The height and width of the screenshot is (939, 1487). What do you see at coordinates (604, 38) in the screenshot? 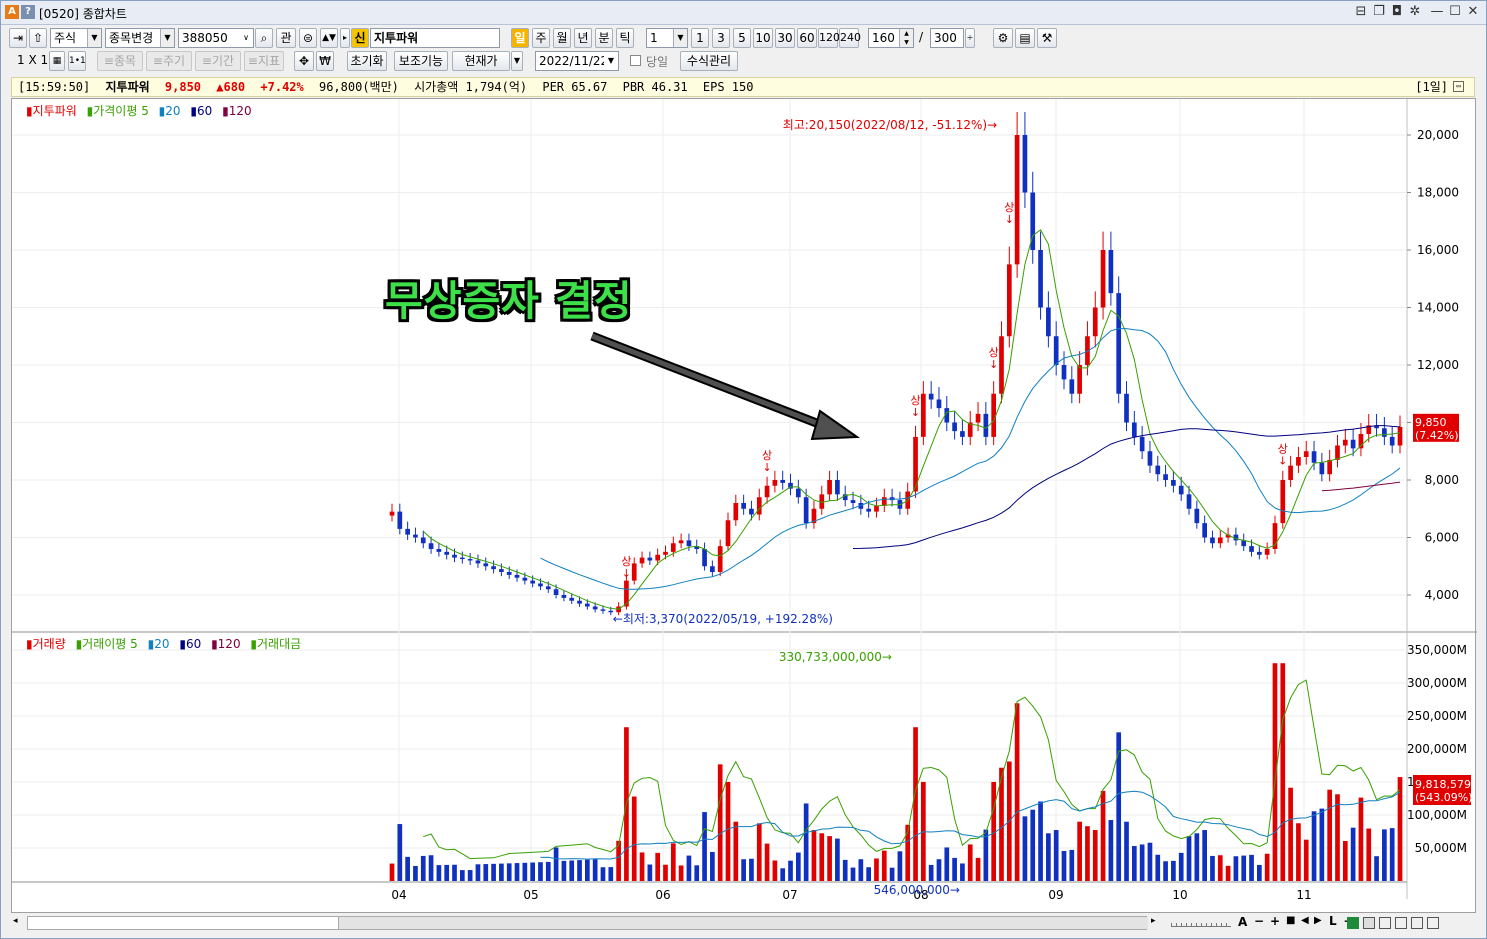
I see `period-minute-button: 분` at bounding box center [604, 38].